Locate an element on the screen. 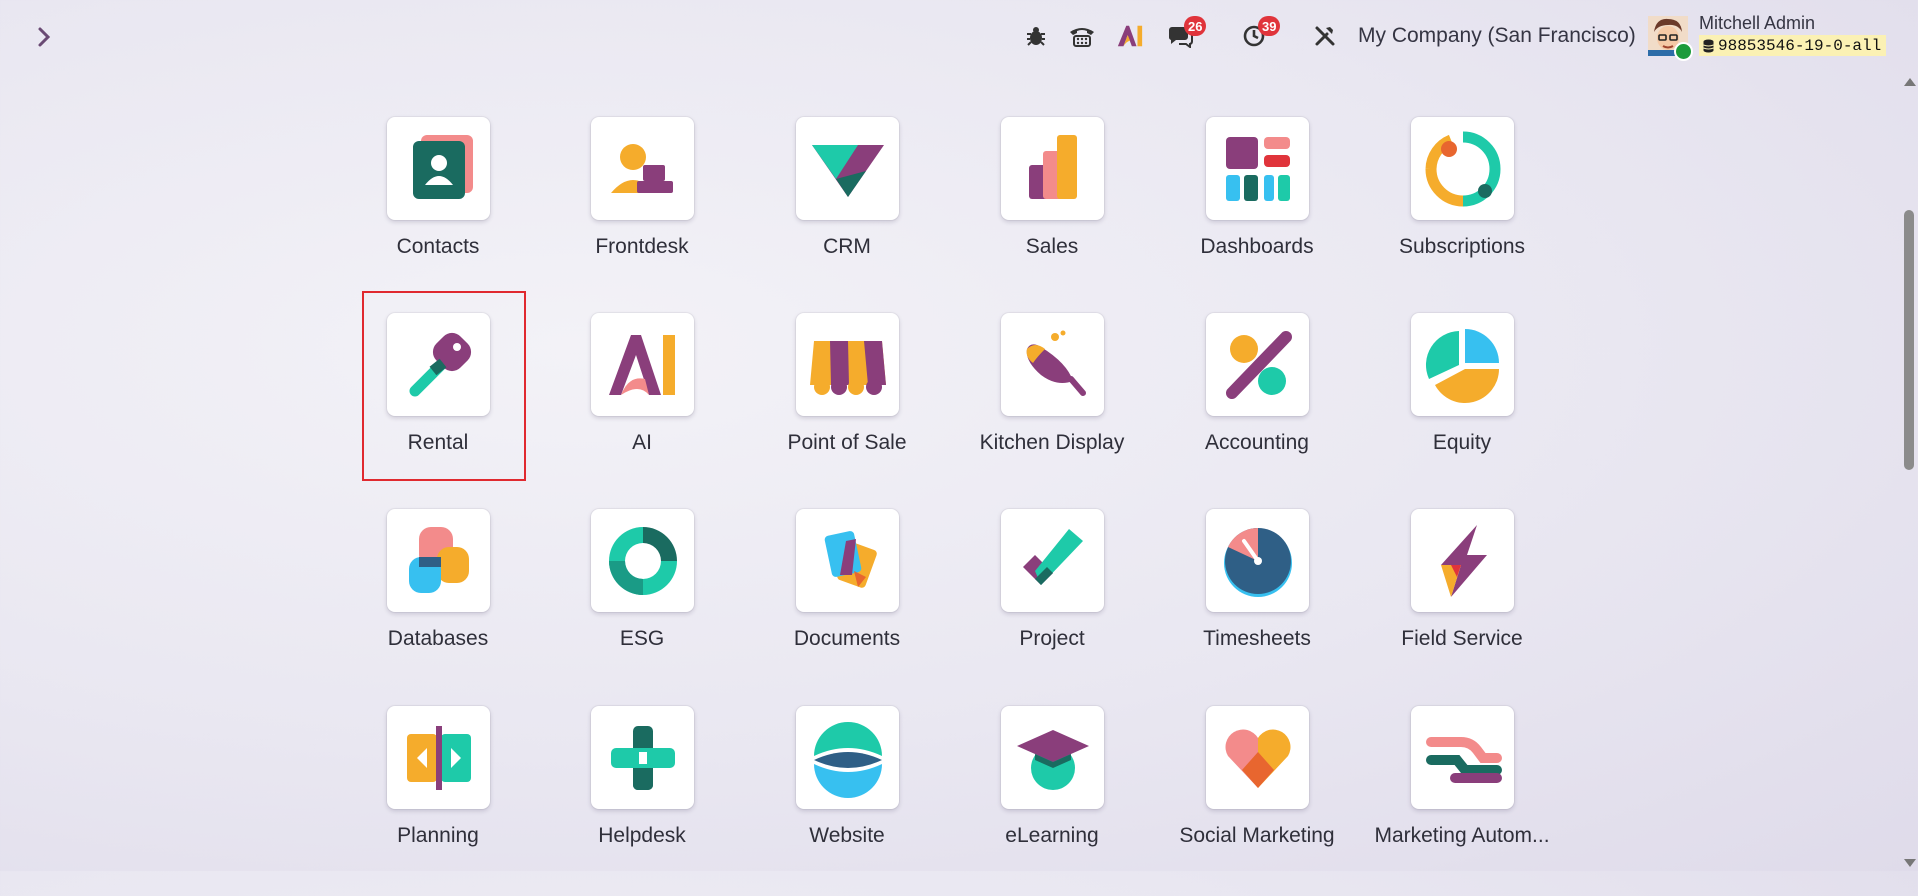  database-icon is located at coordinates (1708, 45).